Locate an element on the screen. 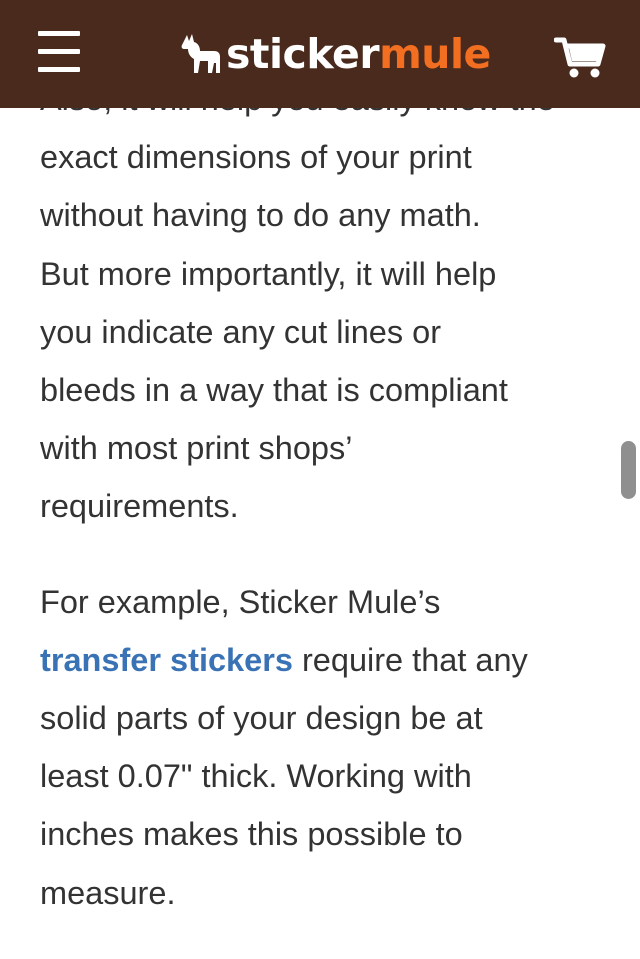  hamburger-menu-icon is located at coordinates (60, 52).